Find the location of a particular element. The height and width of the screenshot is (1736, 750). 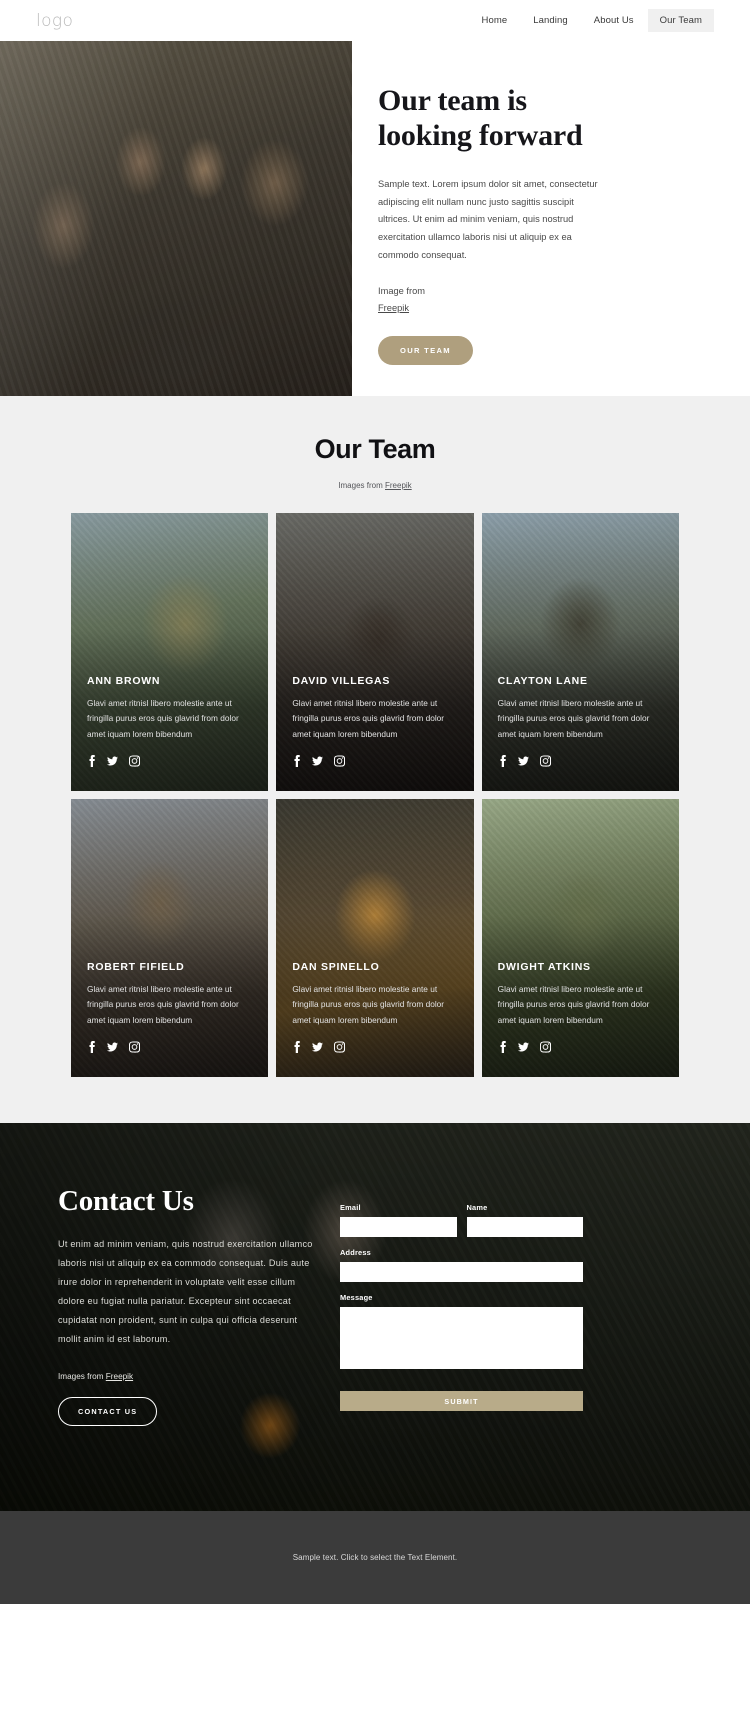

main-navigation: Home Landing About Us Our Team is located at coordinates (592, 20).